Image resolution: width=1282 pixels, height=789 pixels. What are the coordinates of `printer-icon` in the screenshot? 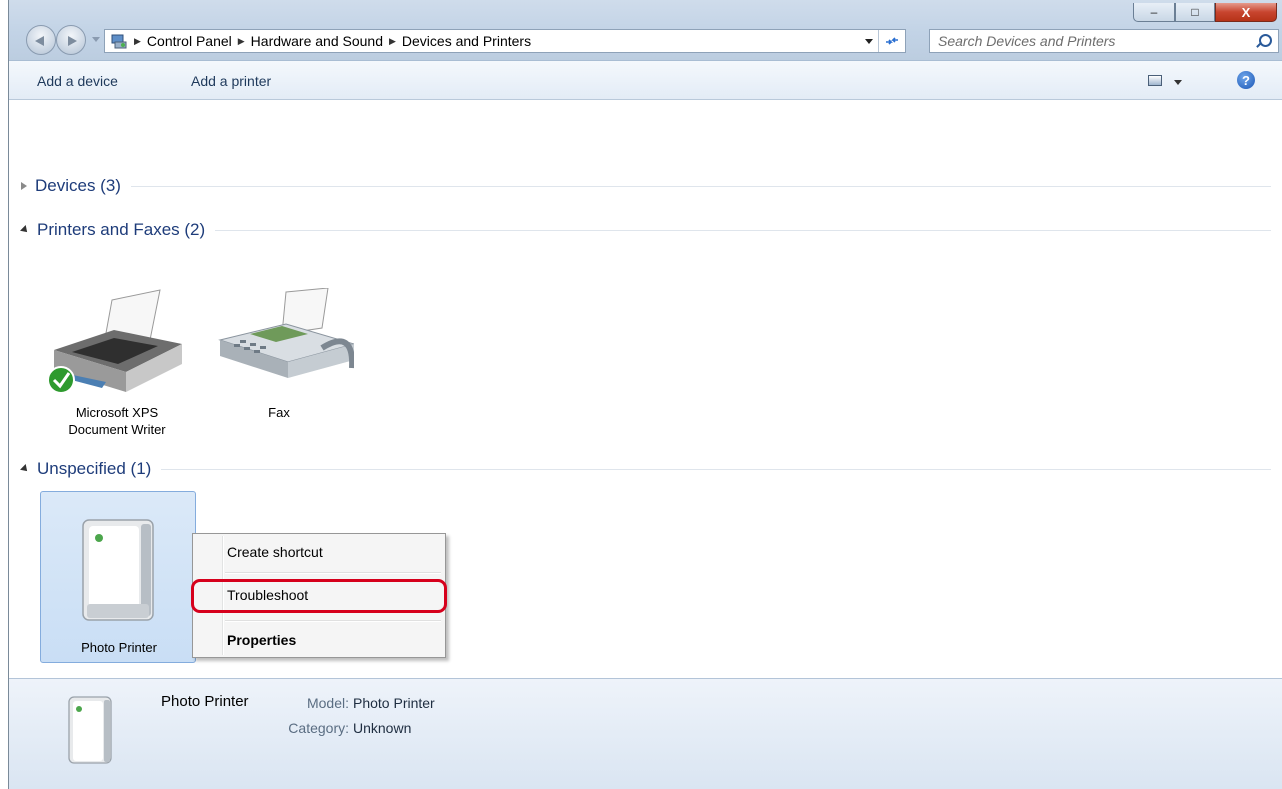 It's located at (114, 341).